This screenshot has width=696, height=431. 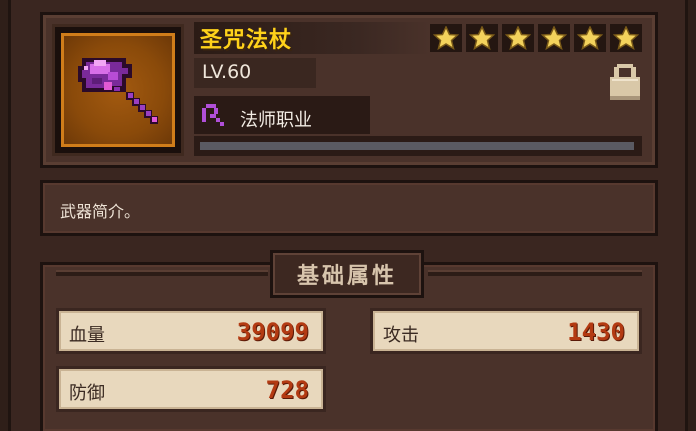 I want to click on lock-icon, so click(x=625, y=82).